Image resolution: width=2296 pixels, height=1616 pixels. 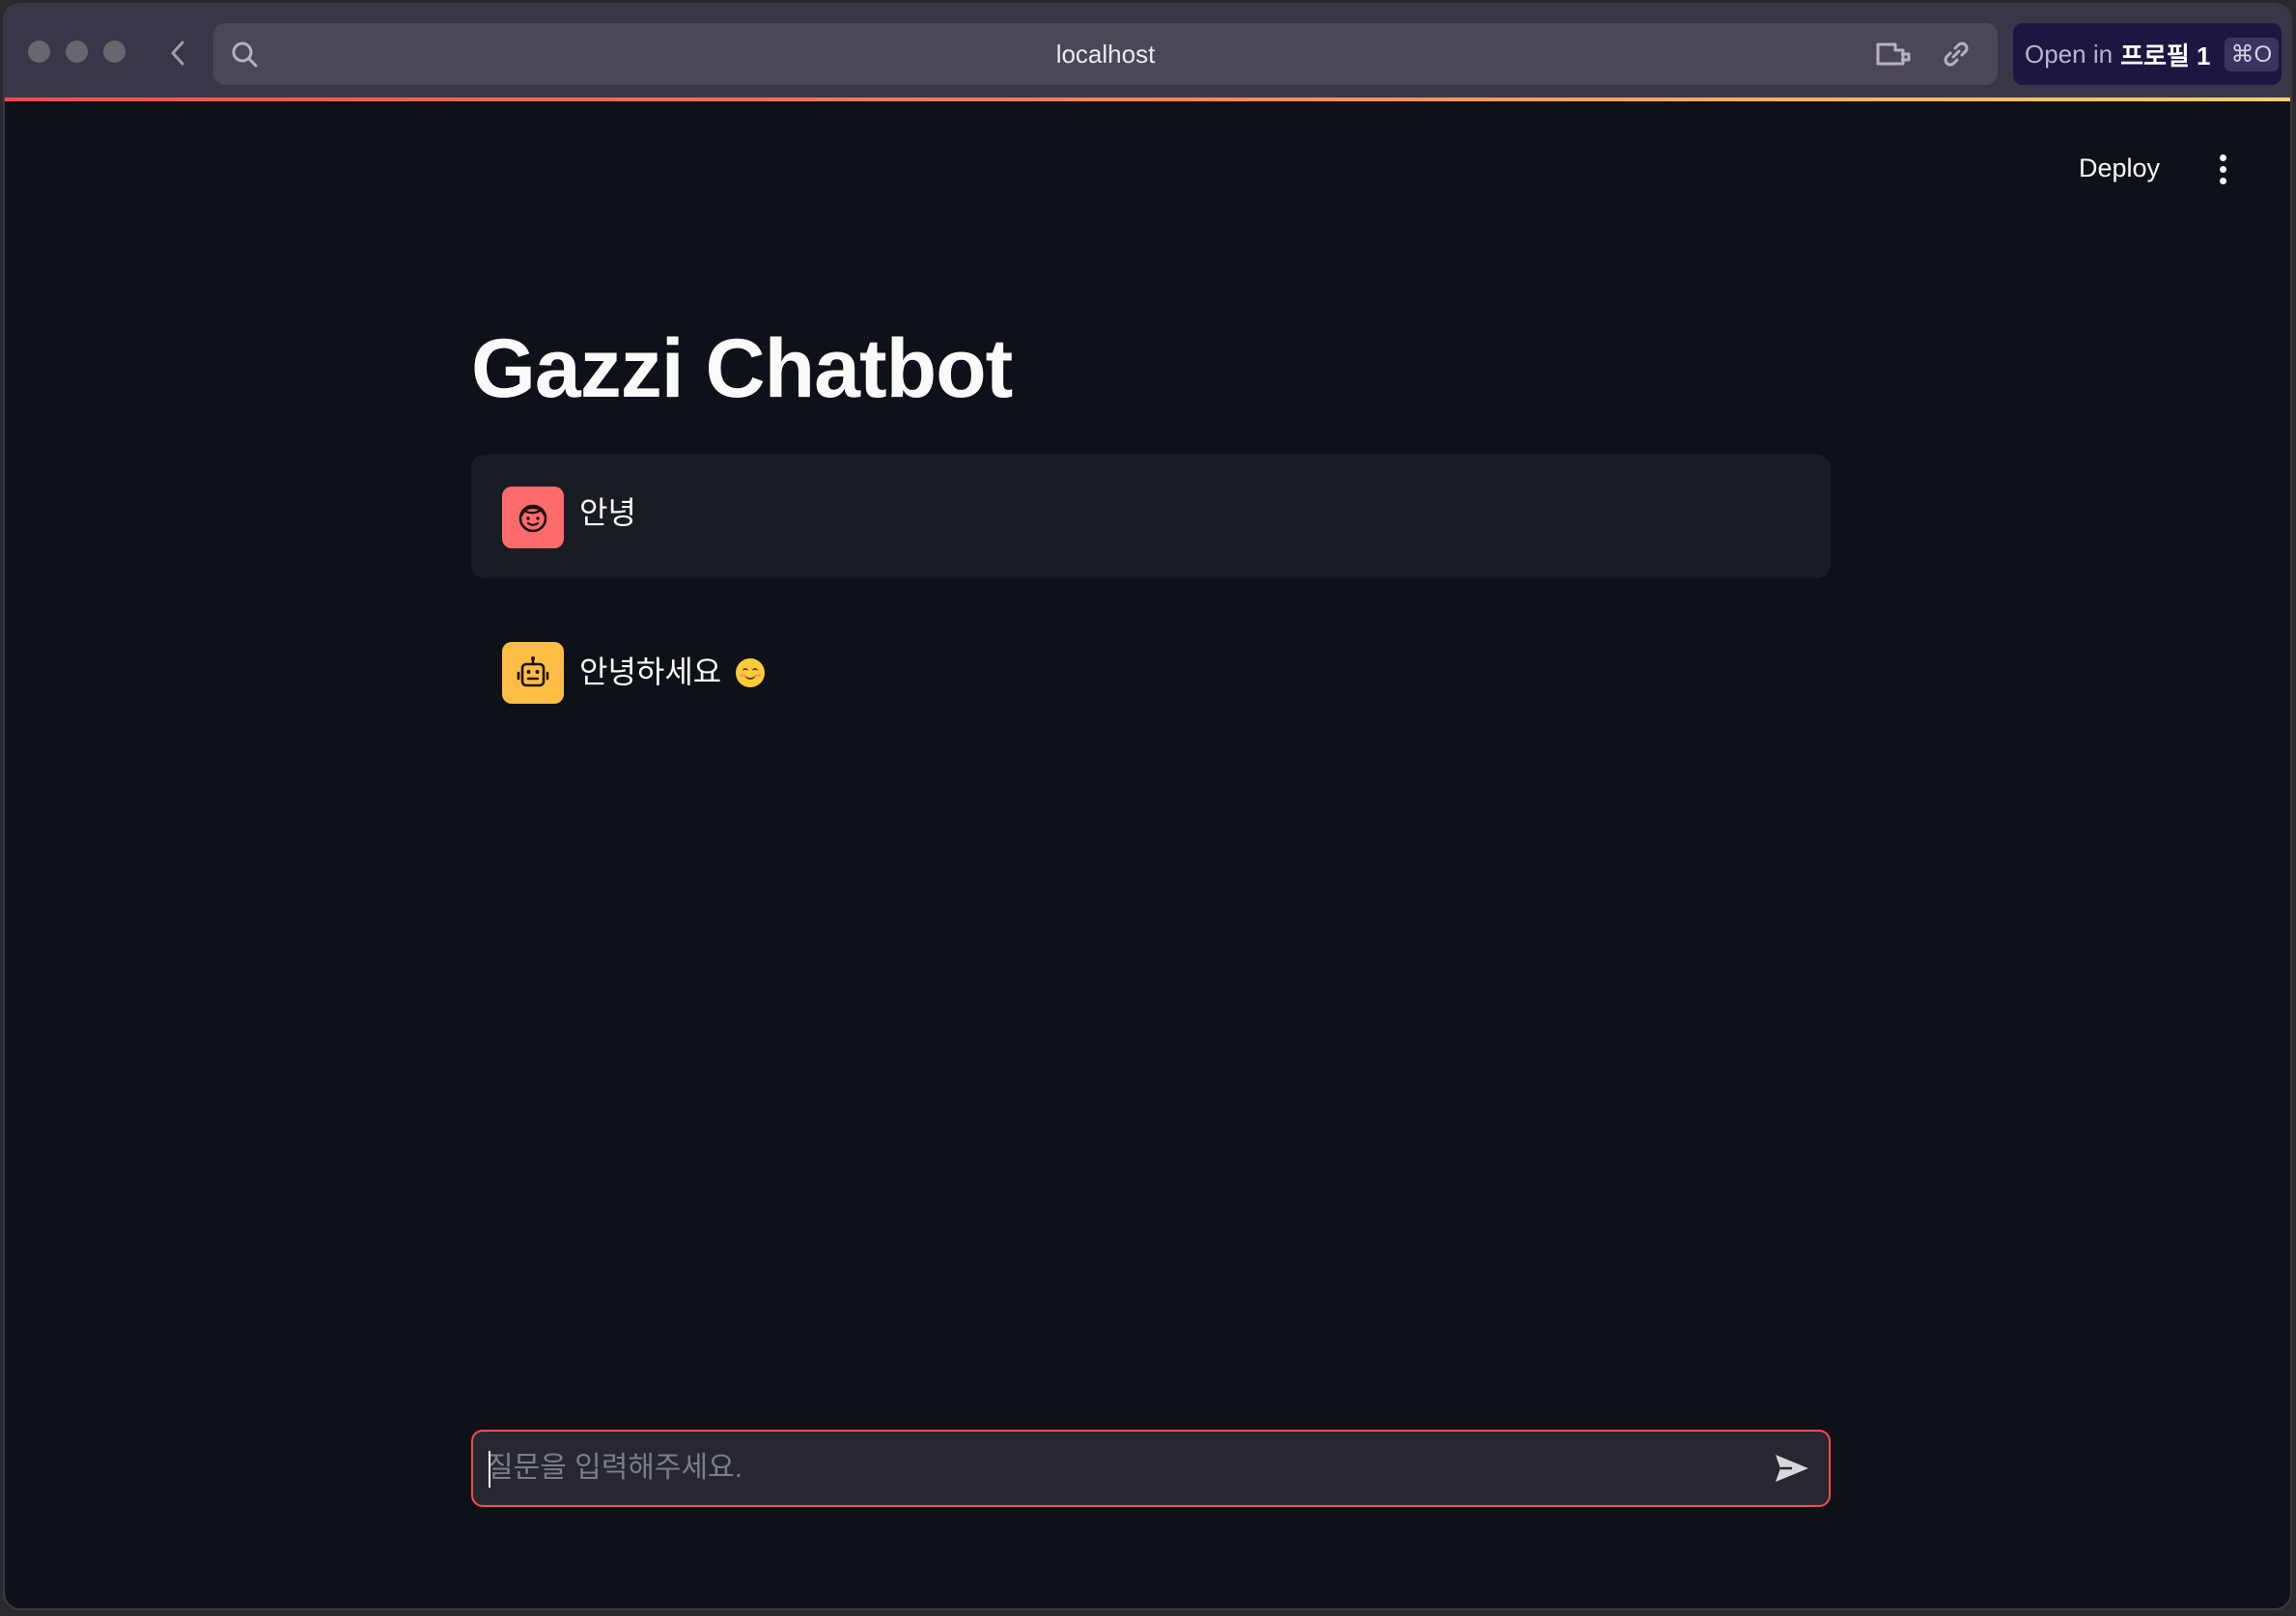 What do you see at coordinates (2165, 55) in the screenshot?
I see `profile-name: 프로필 1` at bounding box center [2165, 55].